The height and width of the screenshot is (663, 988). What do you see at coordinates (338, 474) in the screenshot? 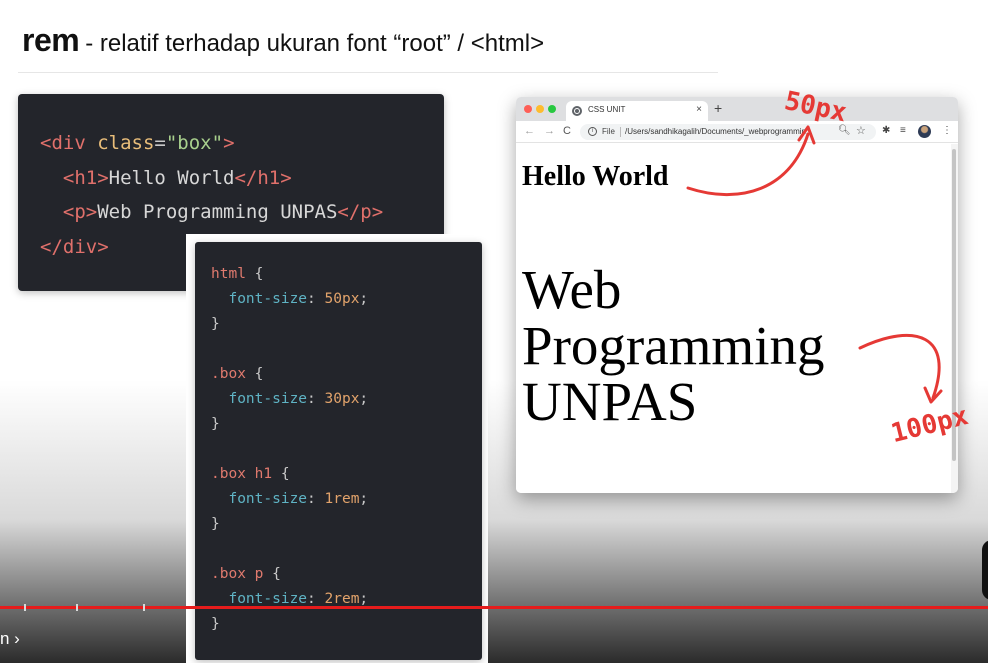
I see `code-line: .box h1 {` at bounding box center [338, 474].